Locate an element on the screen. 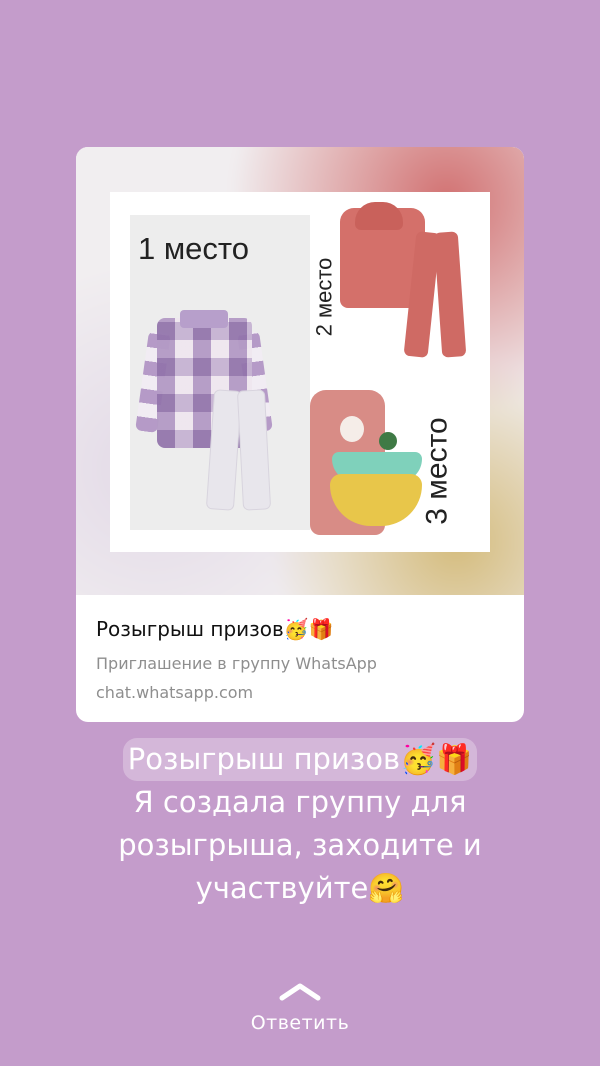  pants-illustration is located at coordinates (435, 296).